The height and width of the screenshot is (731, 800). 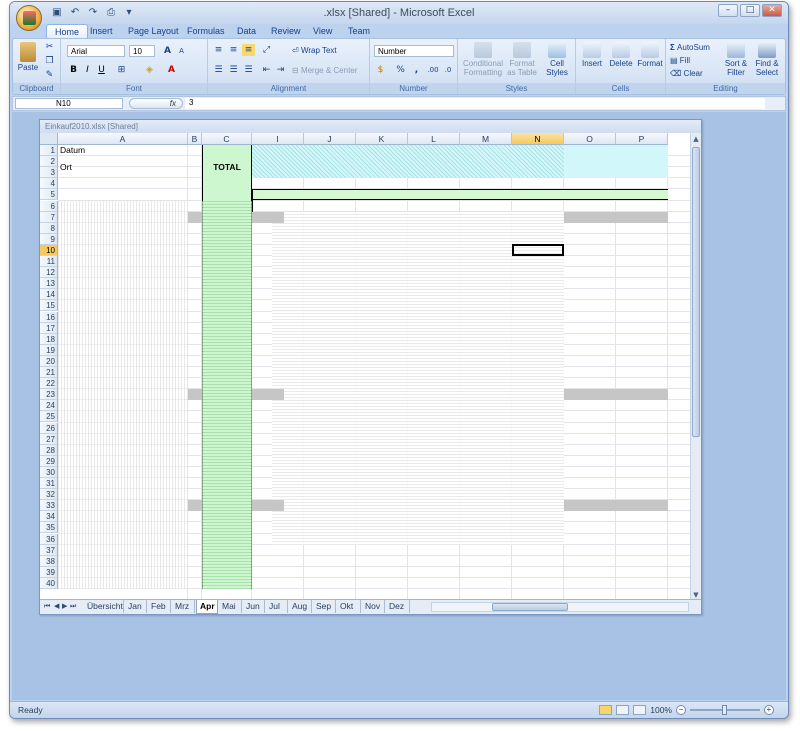 I want to click on align-right-icon: ☰, so click(x=248, y=70).